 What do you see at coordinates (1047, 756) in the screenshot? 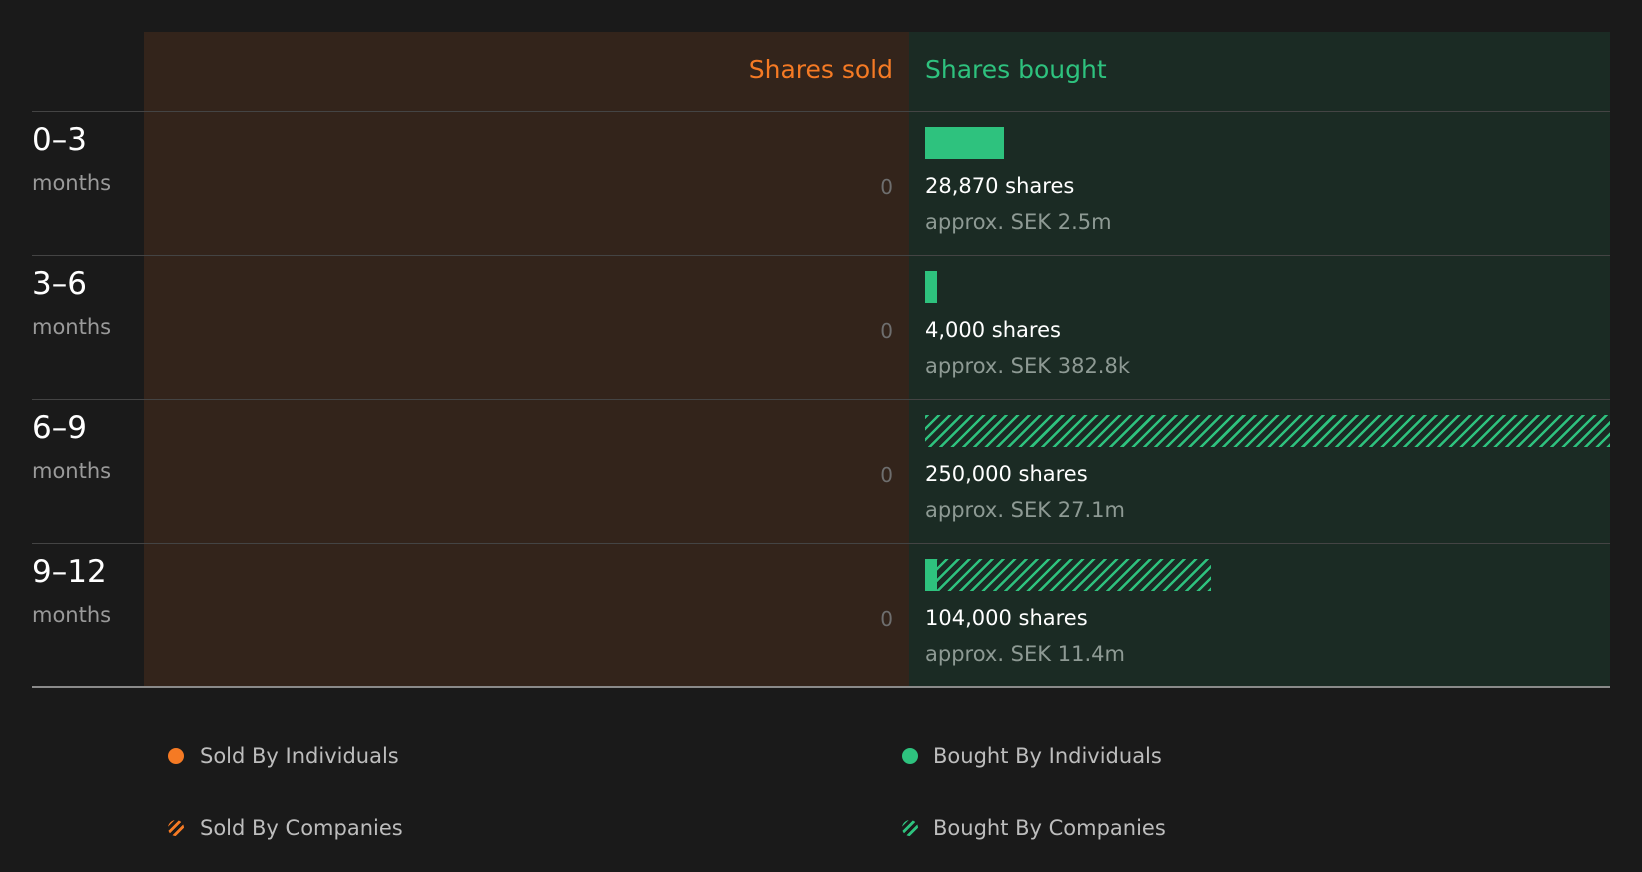
I see `legend-bought-by-individuals: Bought By Individuals` at bounding box center [1047, 756].